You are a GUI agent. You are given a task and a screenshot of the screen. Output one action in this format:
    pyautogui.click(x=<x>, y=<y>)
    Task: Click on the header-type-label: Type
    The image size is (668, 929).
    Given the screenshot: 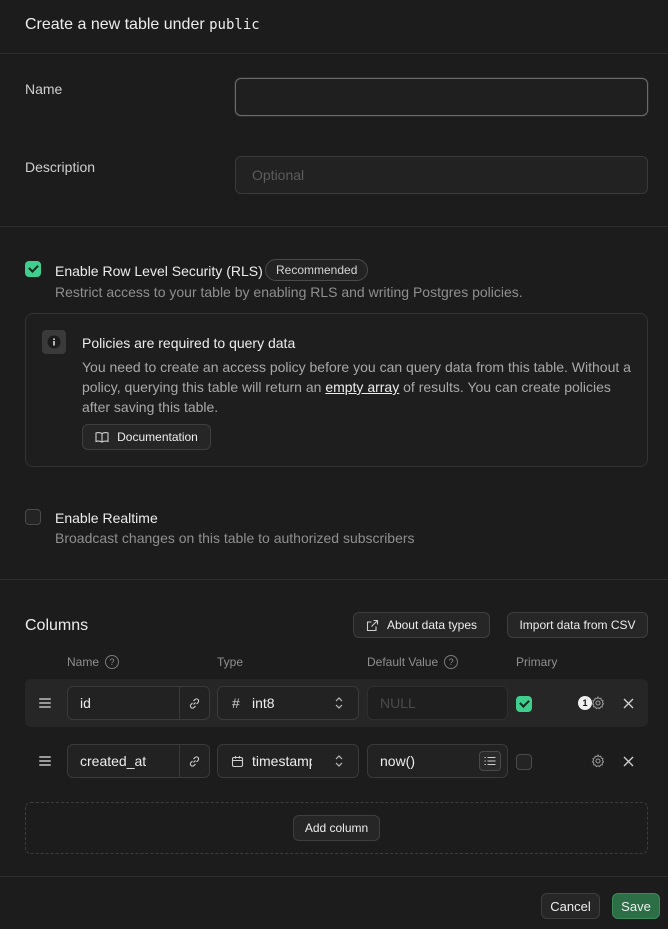 What is the action you would take?
    pyautogui.click(x=230, y=662)
    